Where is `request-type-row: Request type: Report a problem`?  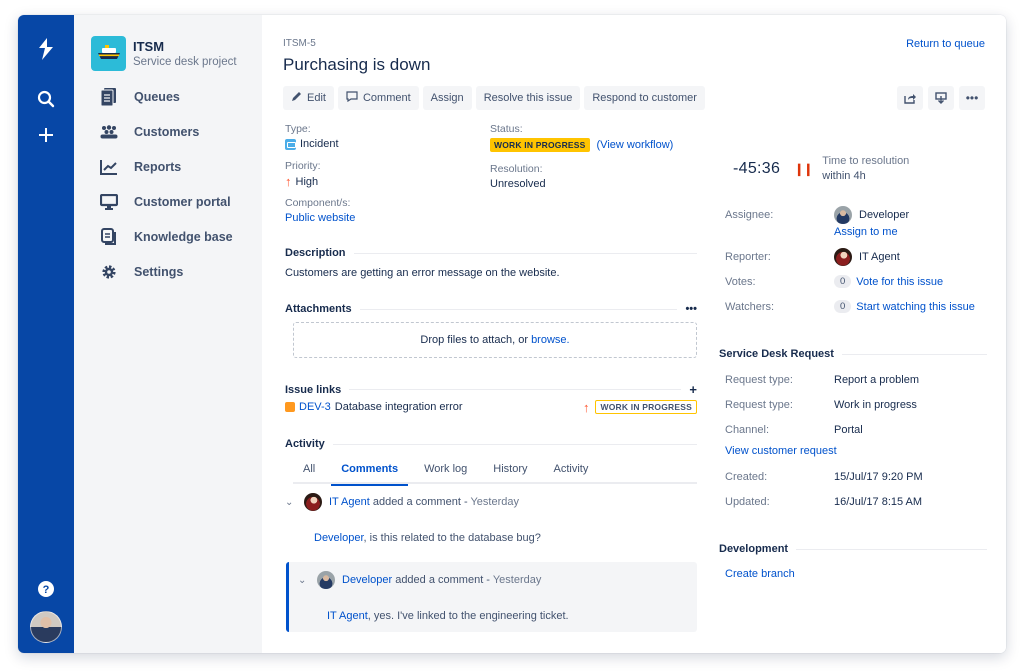 request-type-row: Request type: Report a problem is located at coordinates (822, 380).